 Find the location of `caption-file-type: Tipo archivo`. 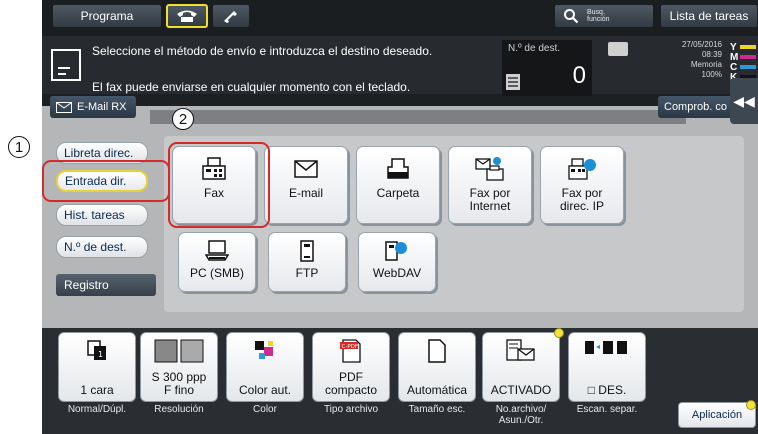

caption-file-type: Tipo archivo is located at coordinates (351, 409).